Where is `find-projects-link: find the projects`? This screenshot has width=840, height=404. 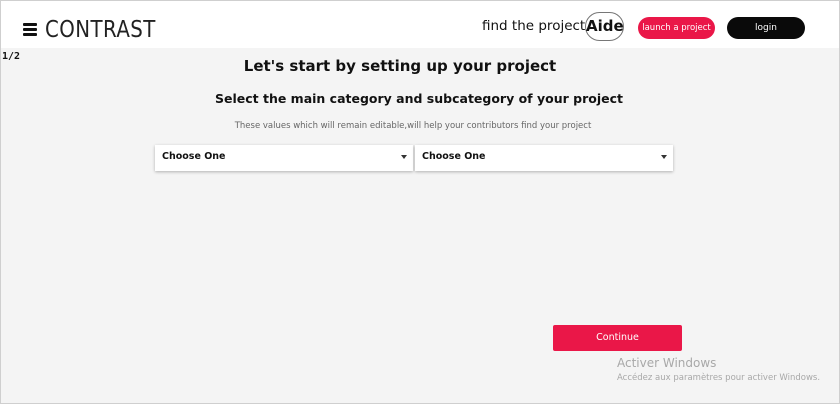 find-projects-link: find the projects is located at coordinates (537, 26).